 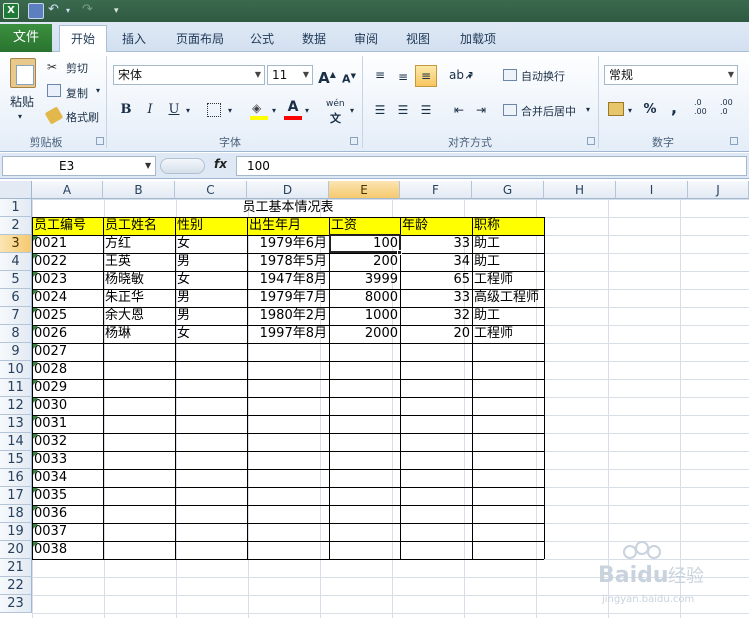 I want to click on align-middle-icon: ≡, so click(x=403, y=77).